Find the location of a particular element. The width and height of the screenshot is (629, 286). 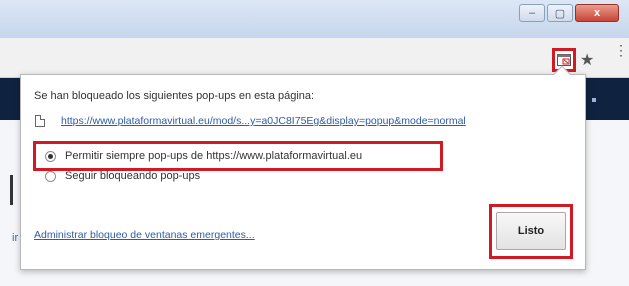

keep-blocking-radio is located at coordinates (50, 176).